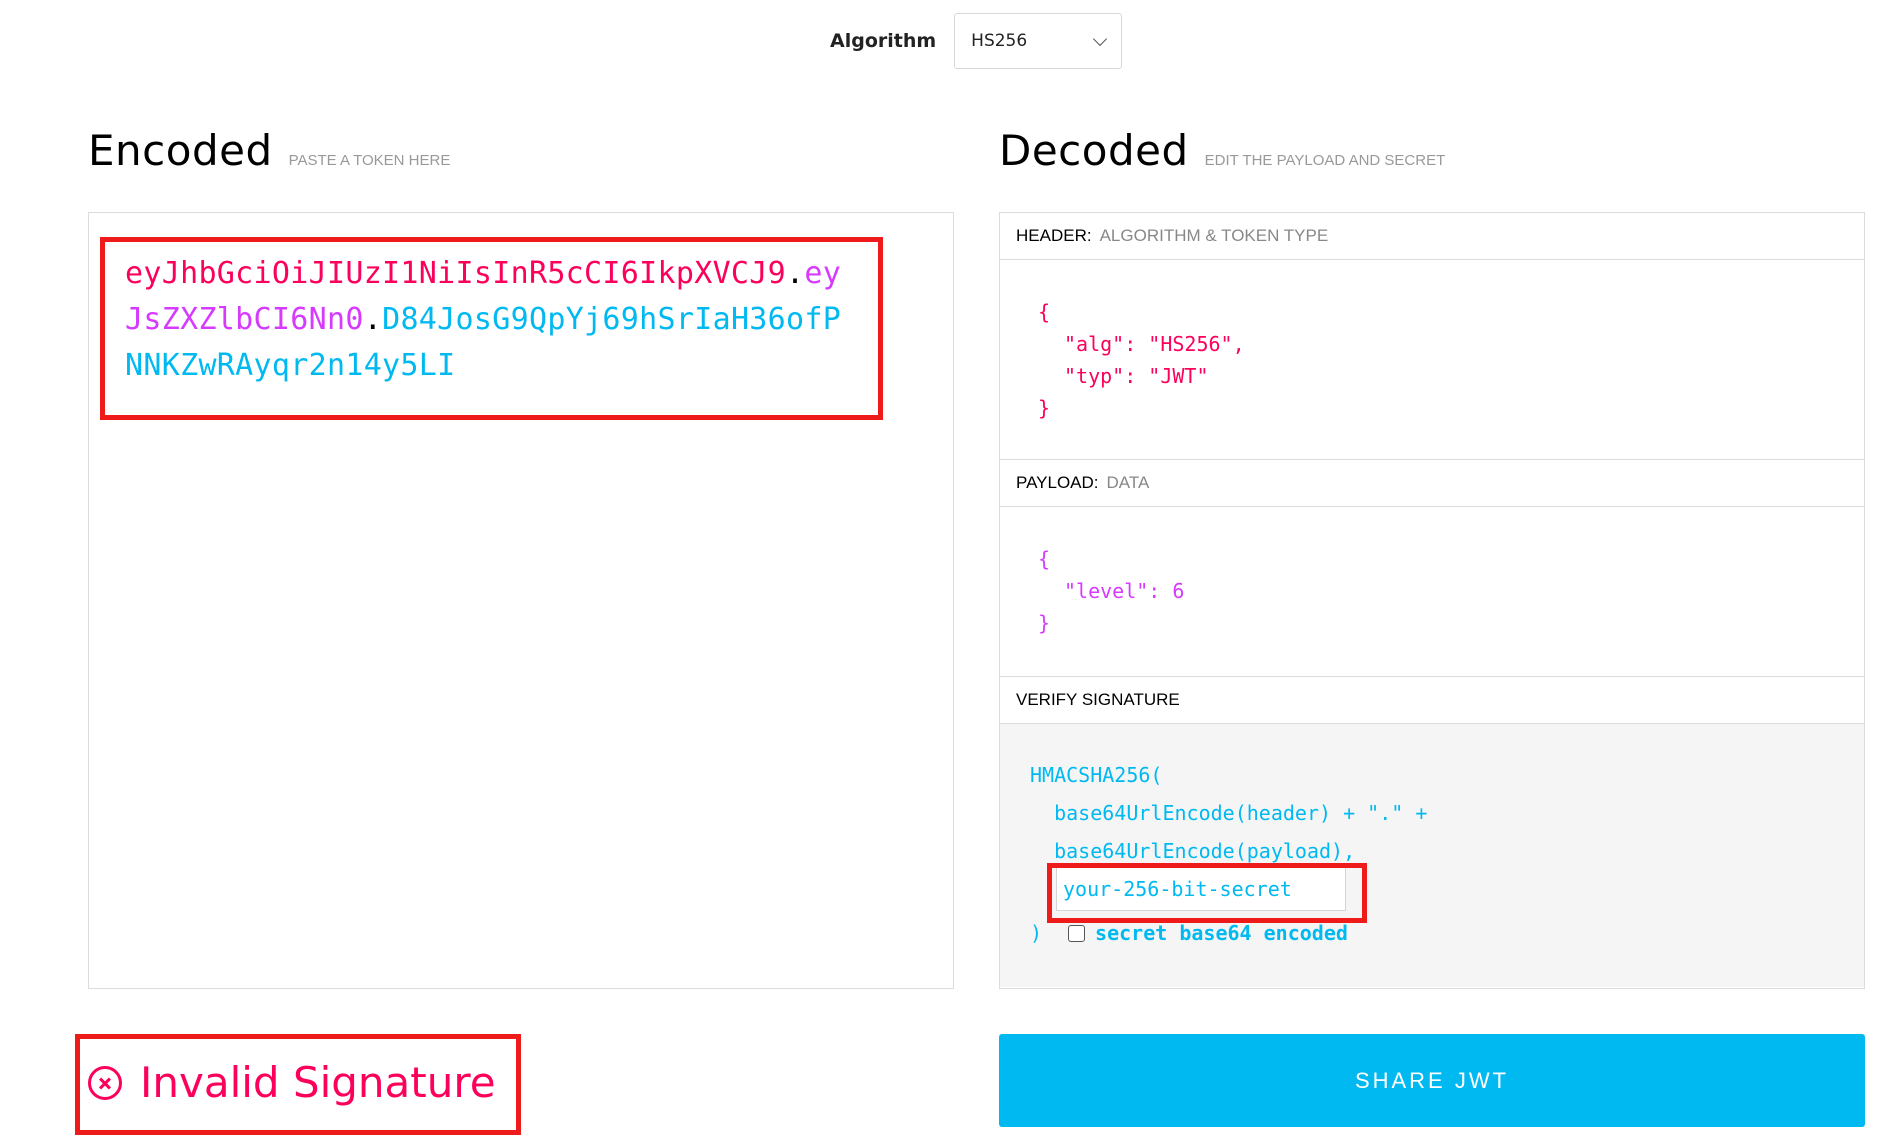  Describe the element at coordinates (105, 1082) in the screenshot. I see `x-circle-icon` at that location.